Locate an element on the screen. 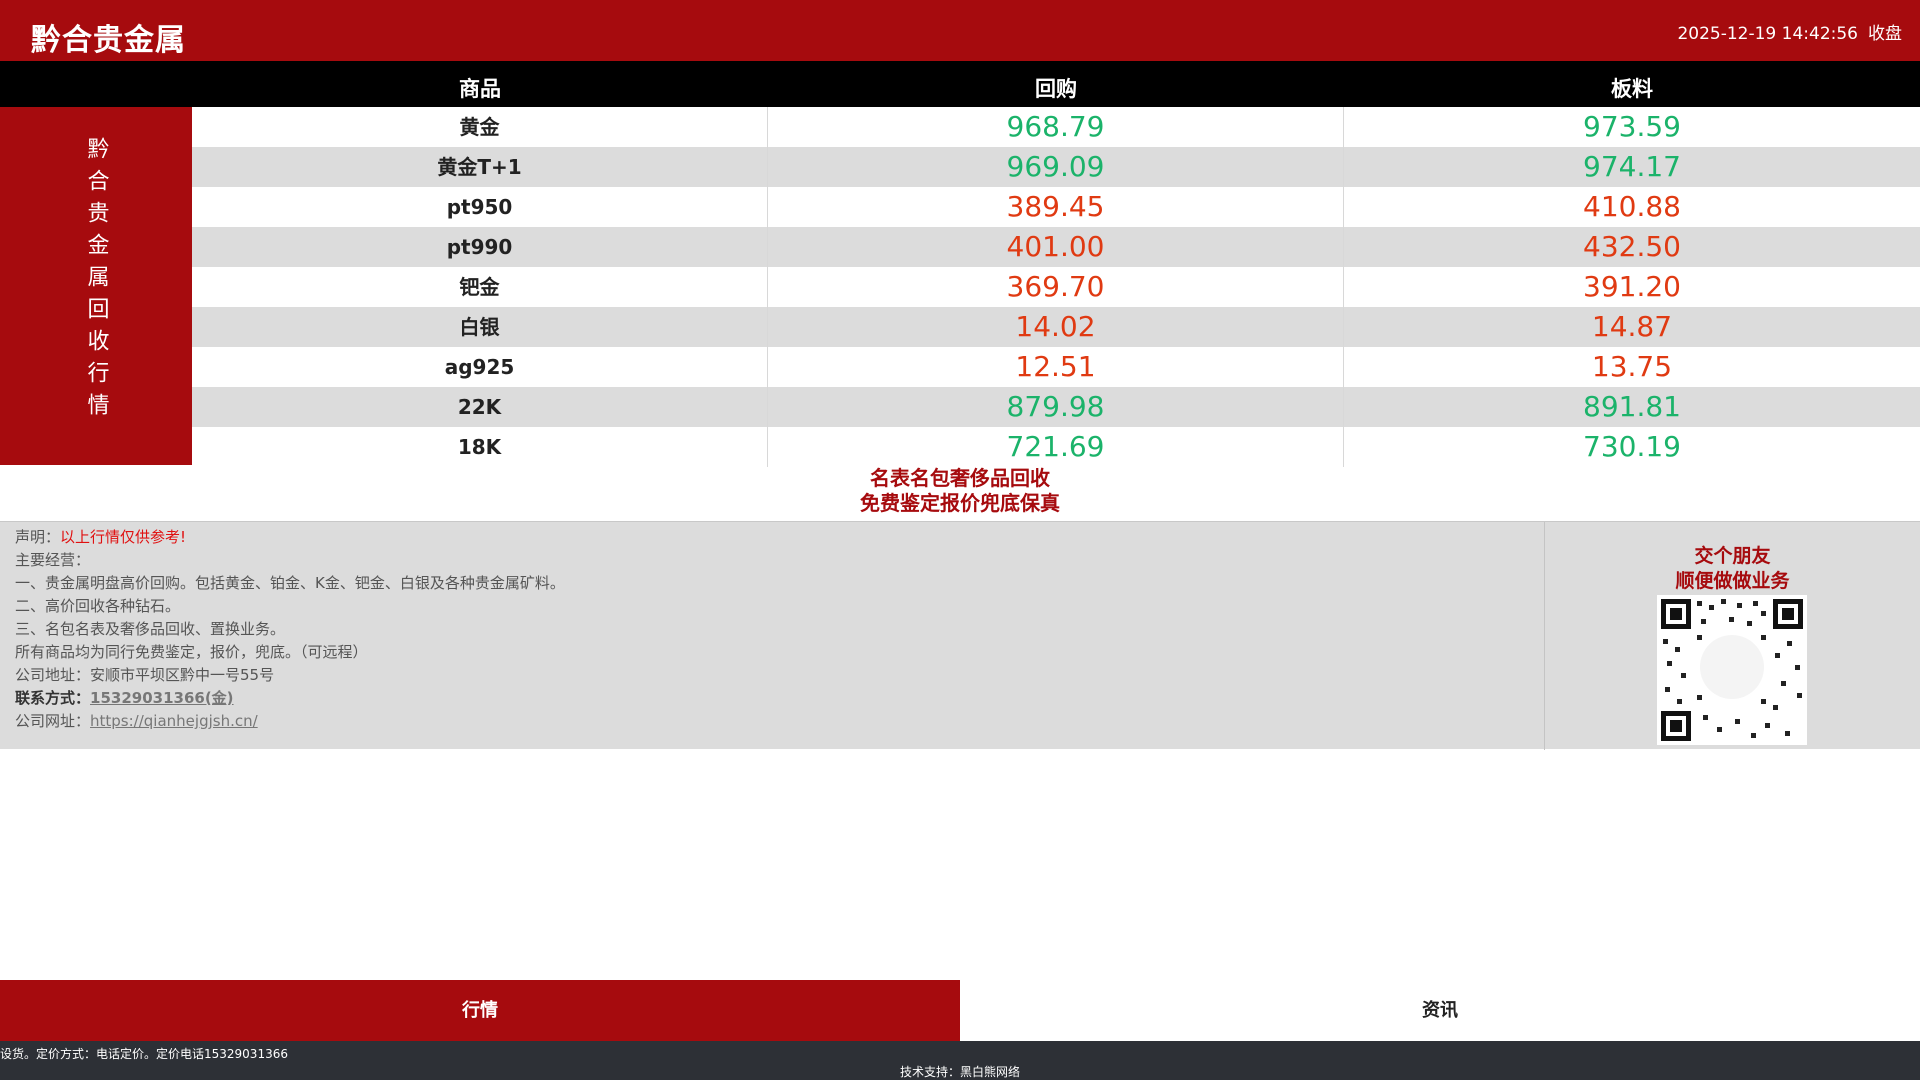  contact-label: 联系方式： is located at coordinates (53, 698).